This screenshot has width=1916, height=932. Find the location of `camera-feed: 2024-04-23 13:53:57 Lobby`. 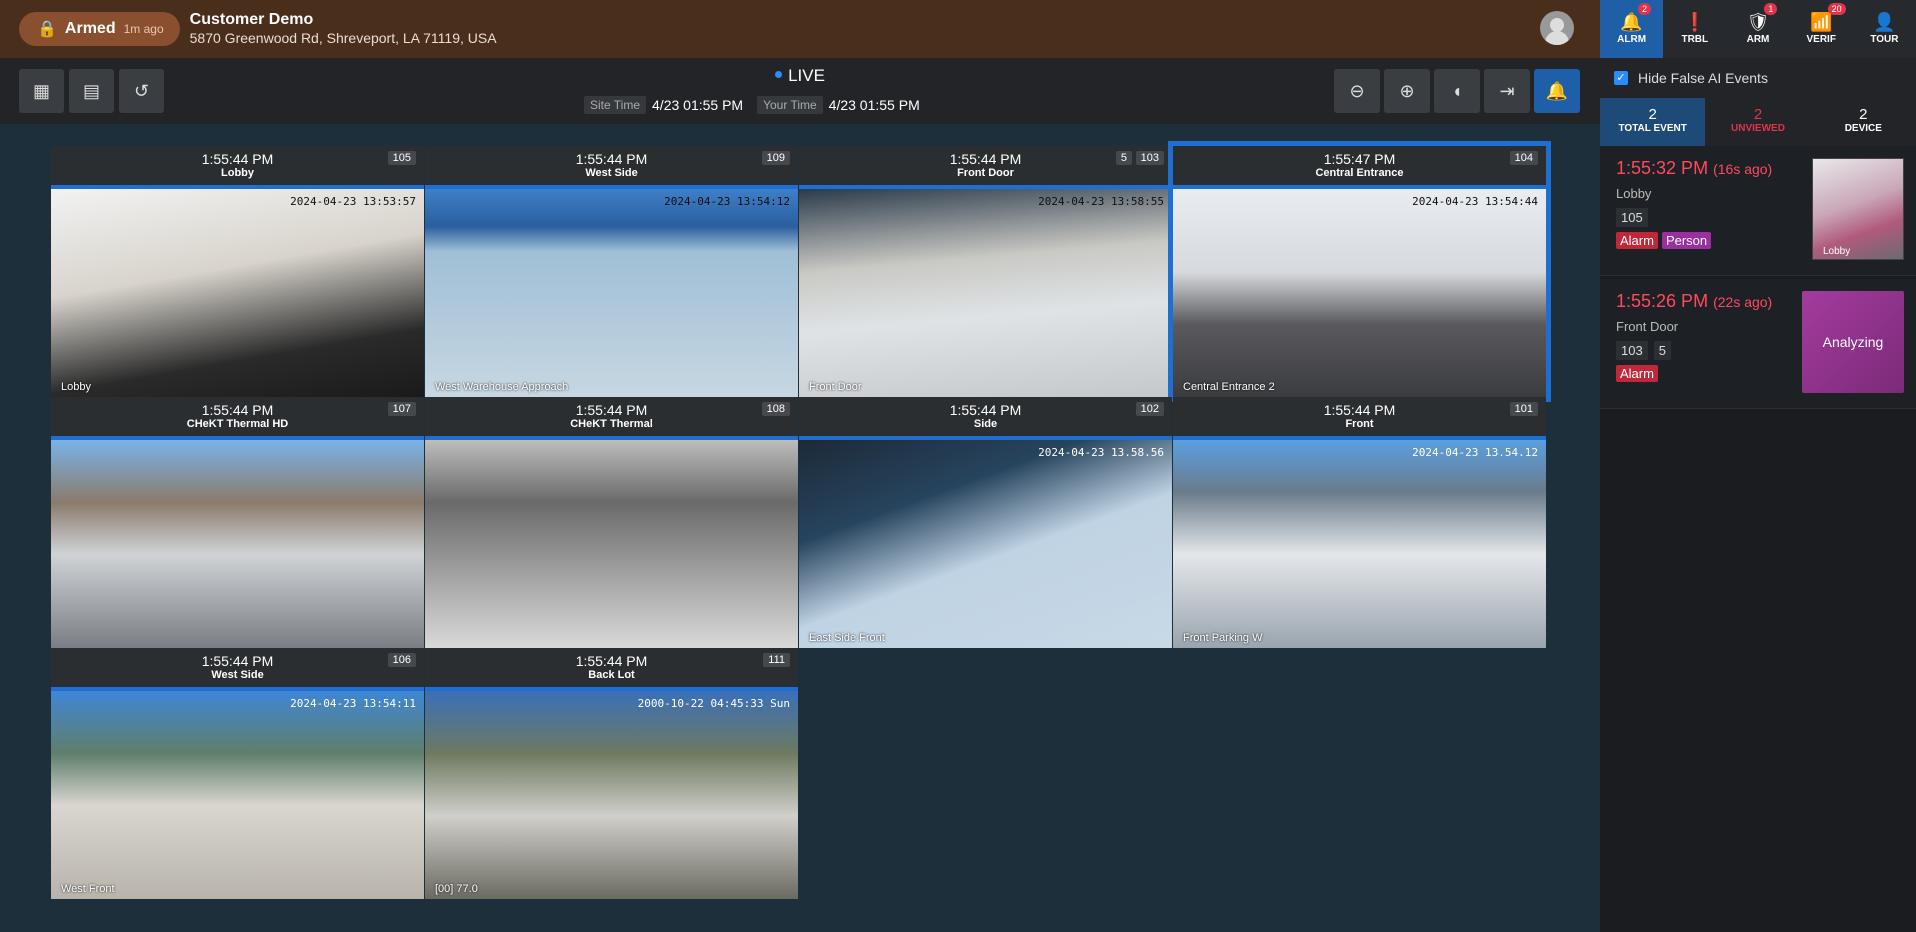

camera-feed: 2024-04-23 13:53:57 Lobby is located at coordinates (237, 293).